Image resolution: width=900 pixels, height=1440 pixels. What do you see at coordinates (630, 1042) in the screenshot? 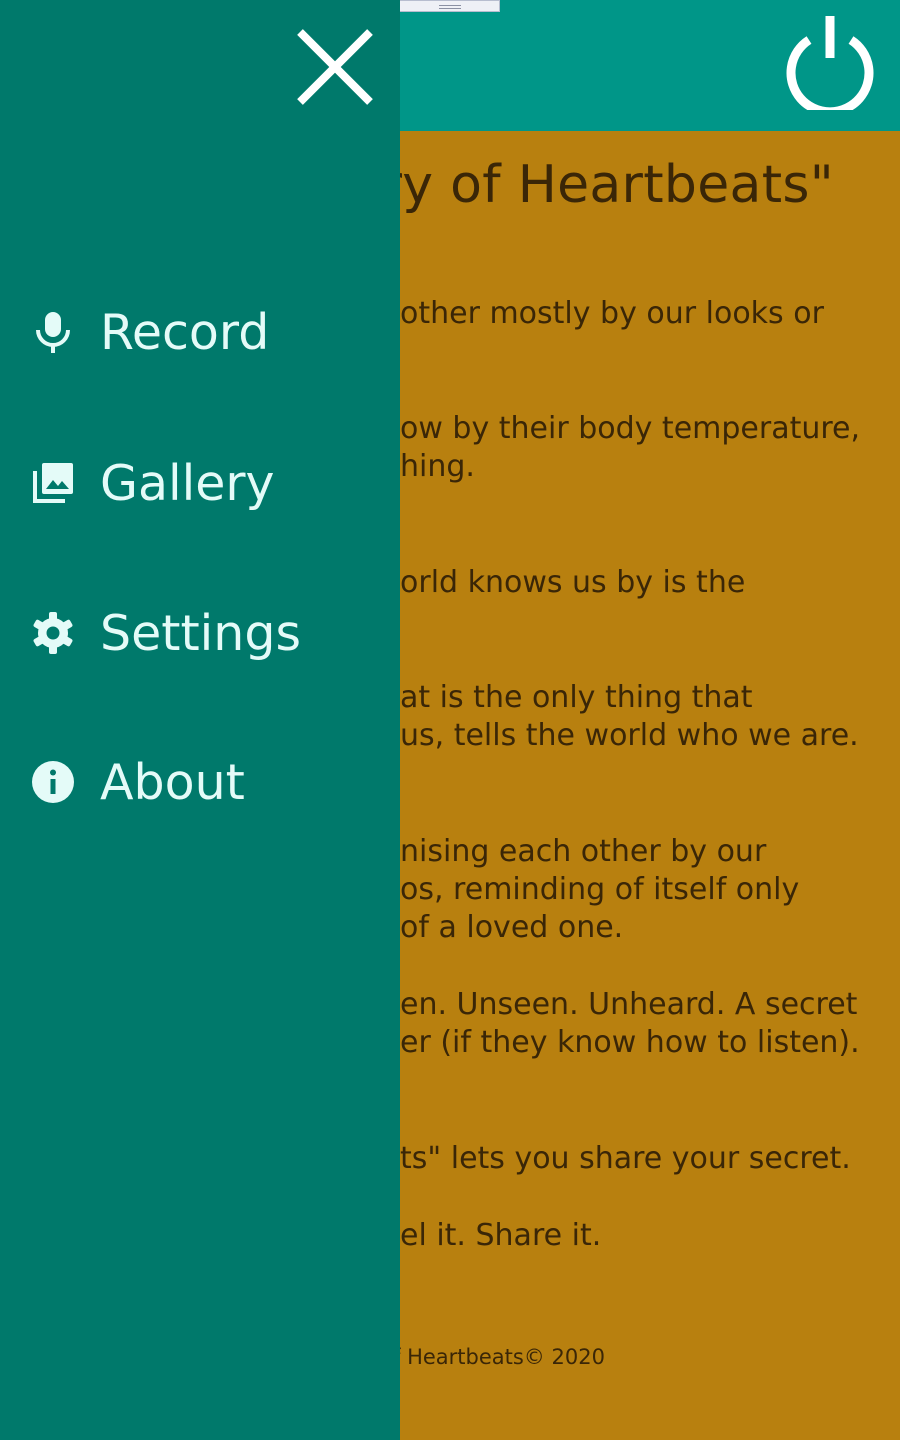
I see `body-text-line: er (if they know how to listen).` at bounding box center [630, 1042].